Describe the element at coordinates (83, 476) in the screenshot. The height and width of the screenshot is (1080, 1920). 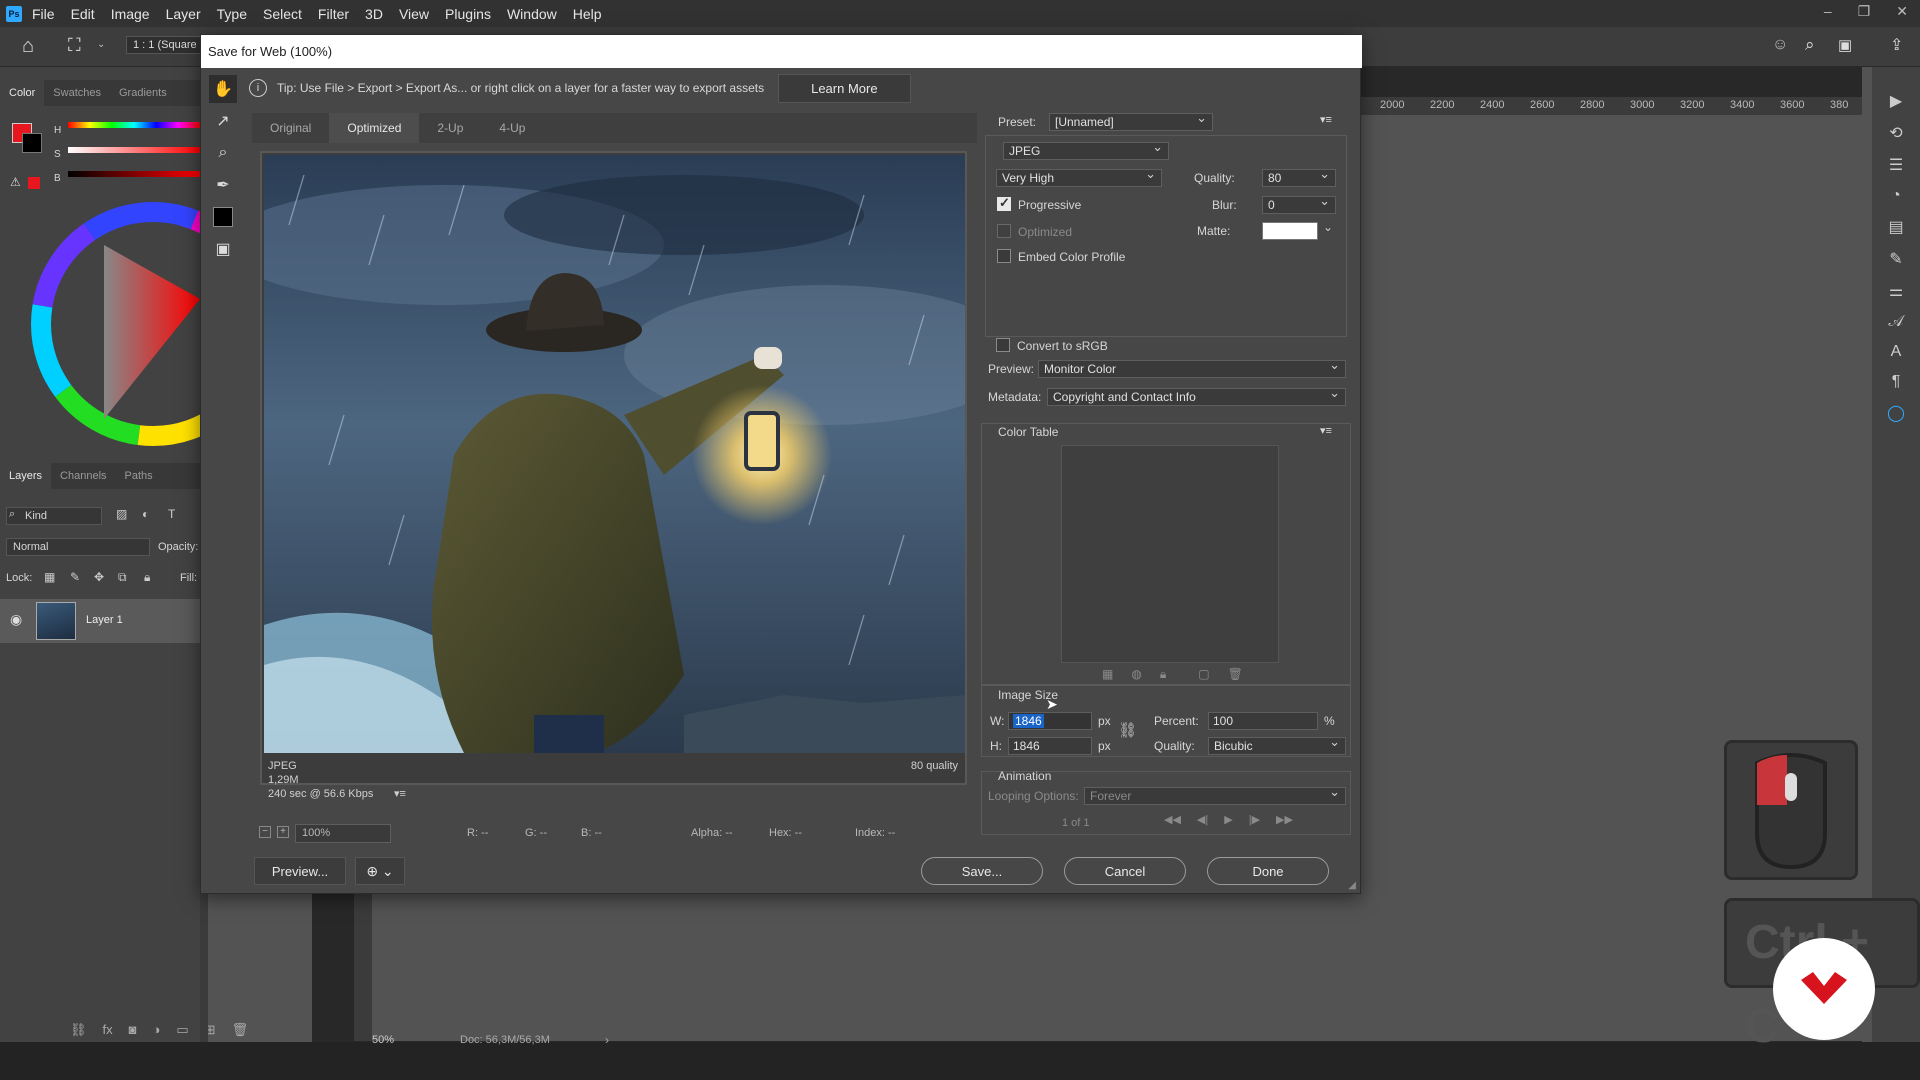
I see `tab-channels: Channels` at that location.